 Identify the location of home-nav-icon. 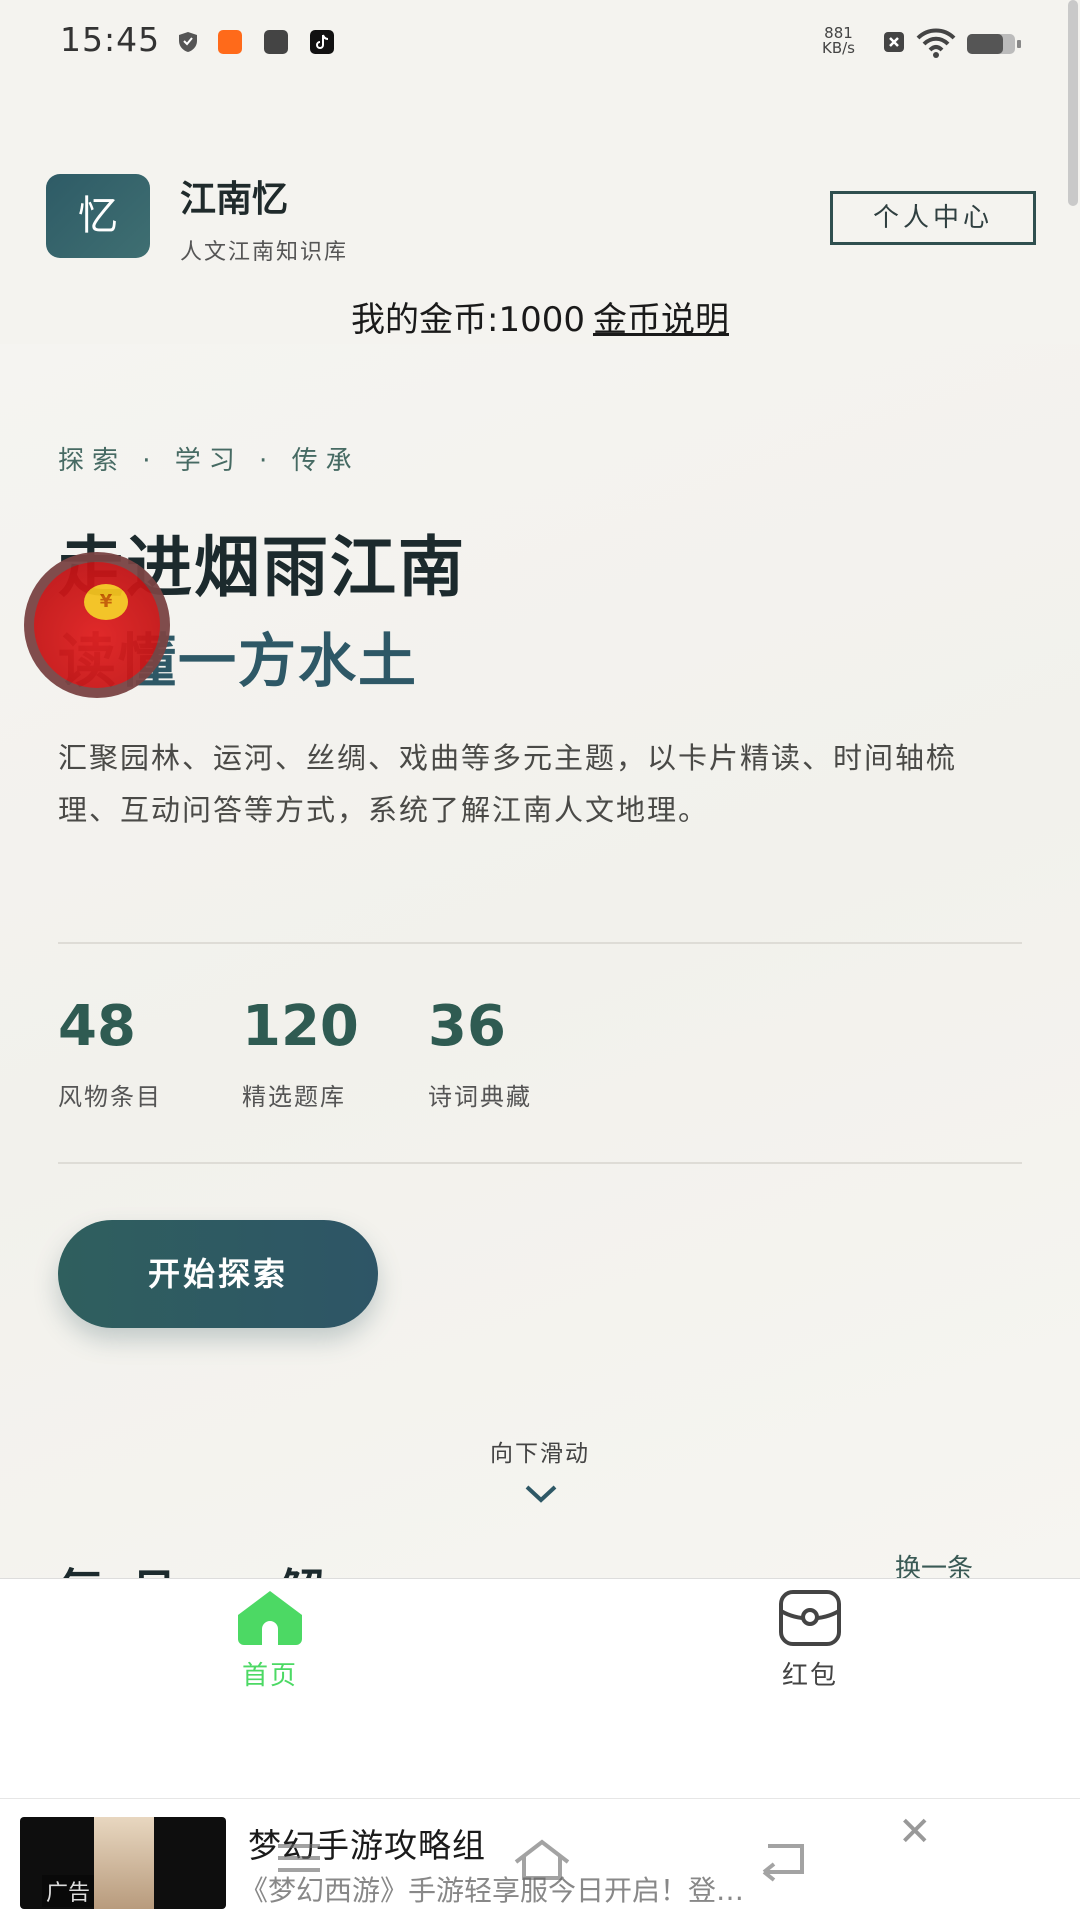
(542, 1860).